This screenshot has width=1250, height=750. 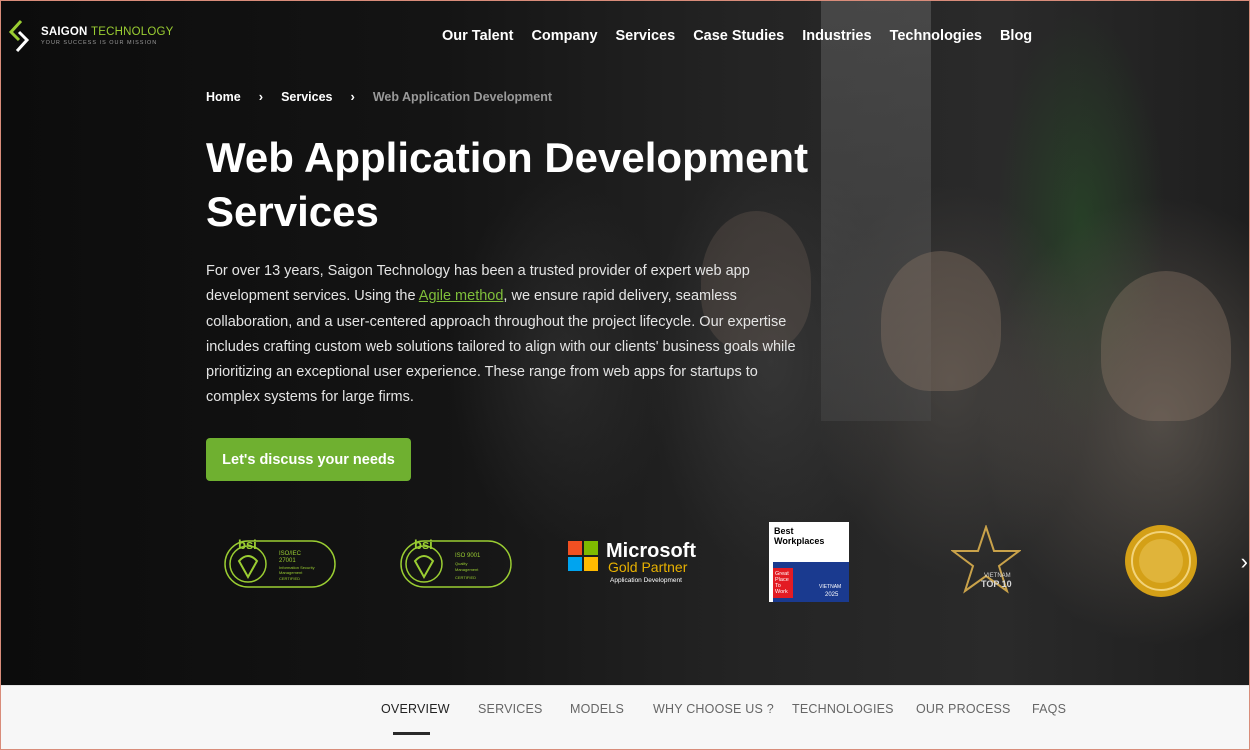 I want to click on tab-technologies: TECHNOLOGIES, so click(x=843, y=709).